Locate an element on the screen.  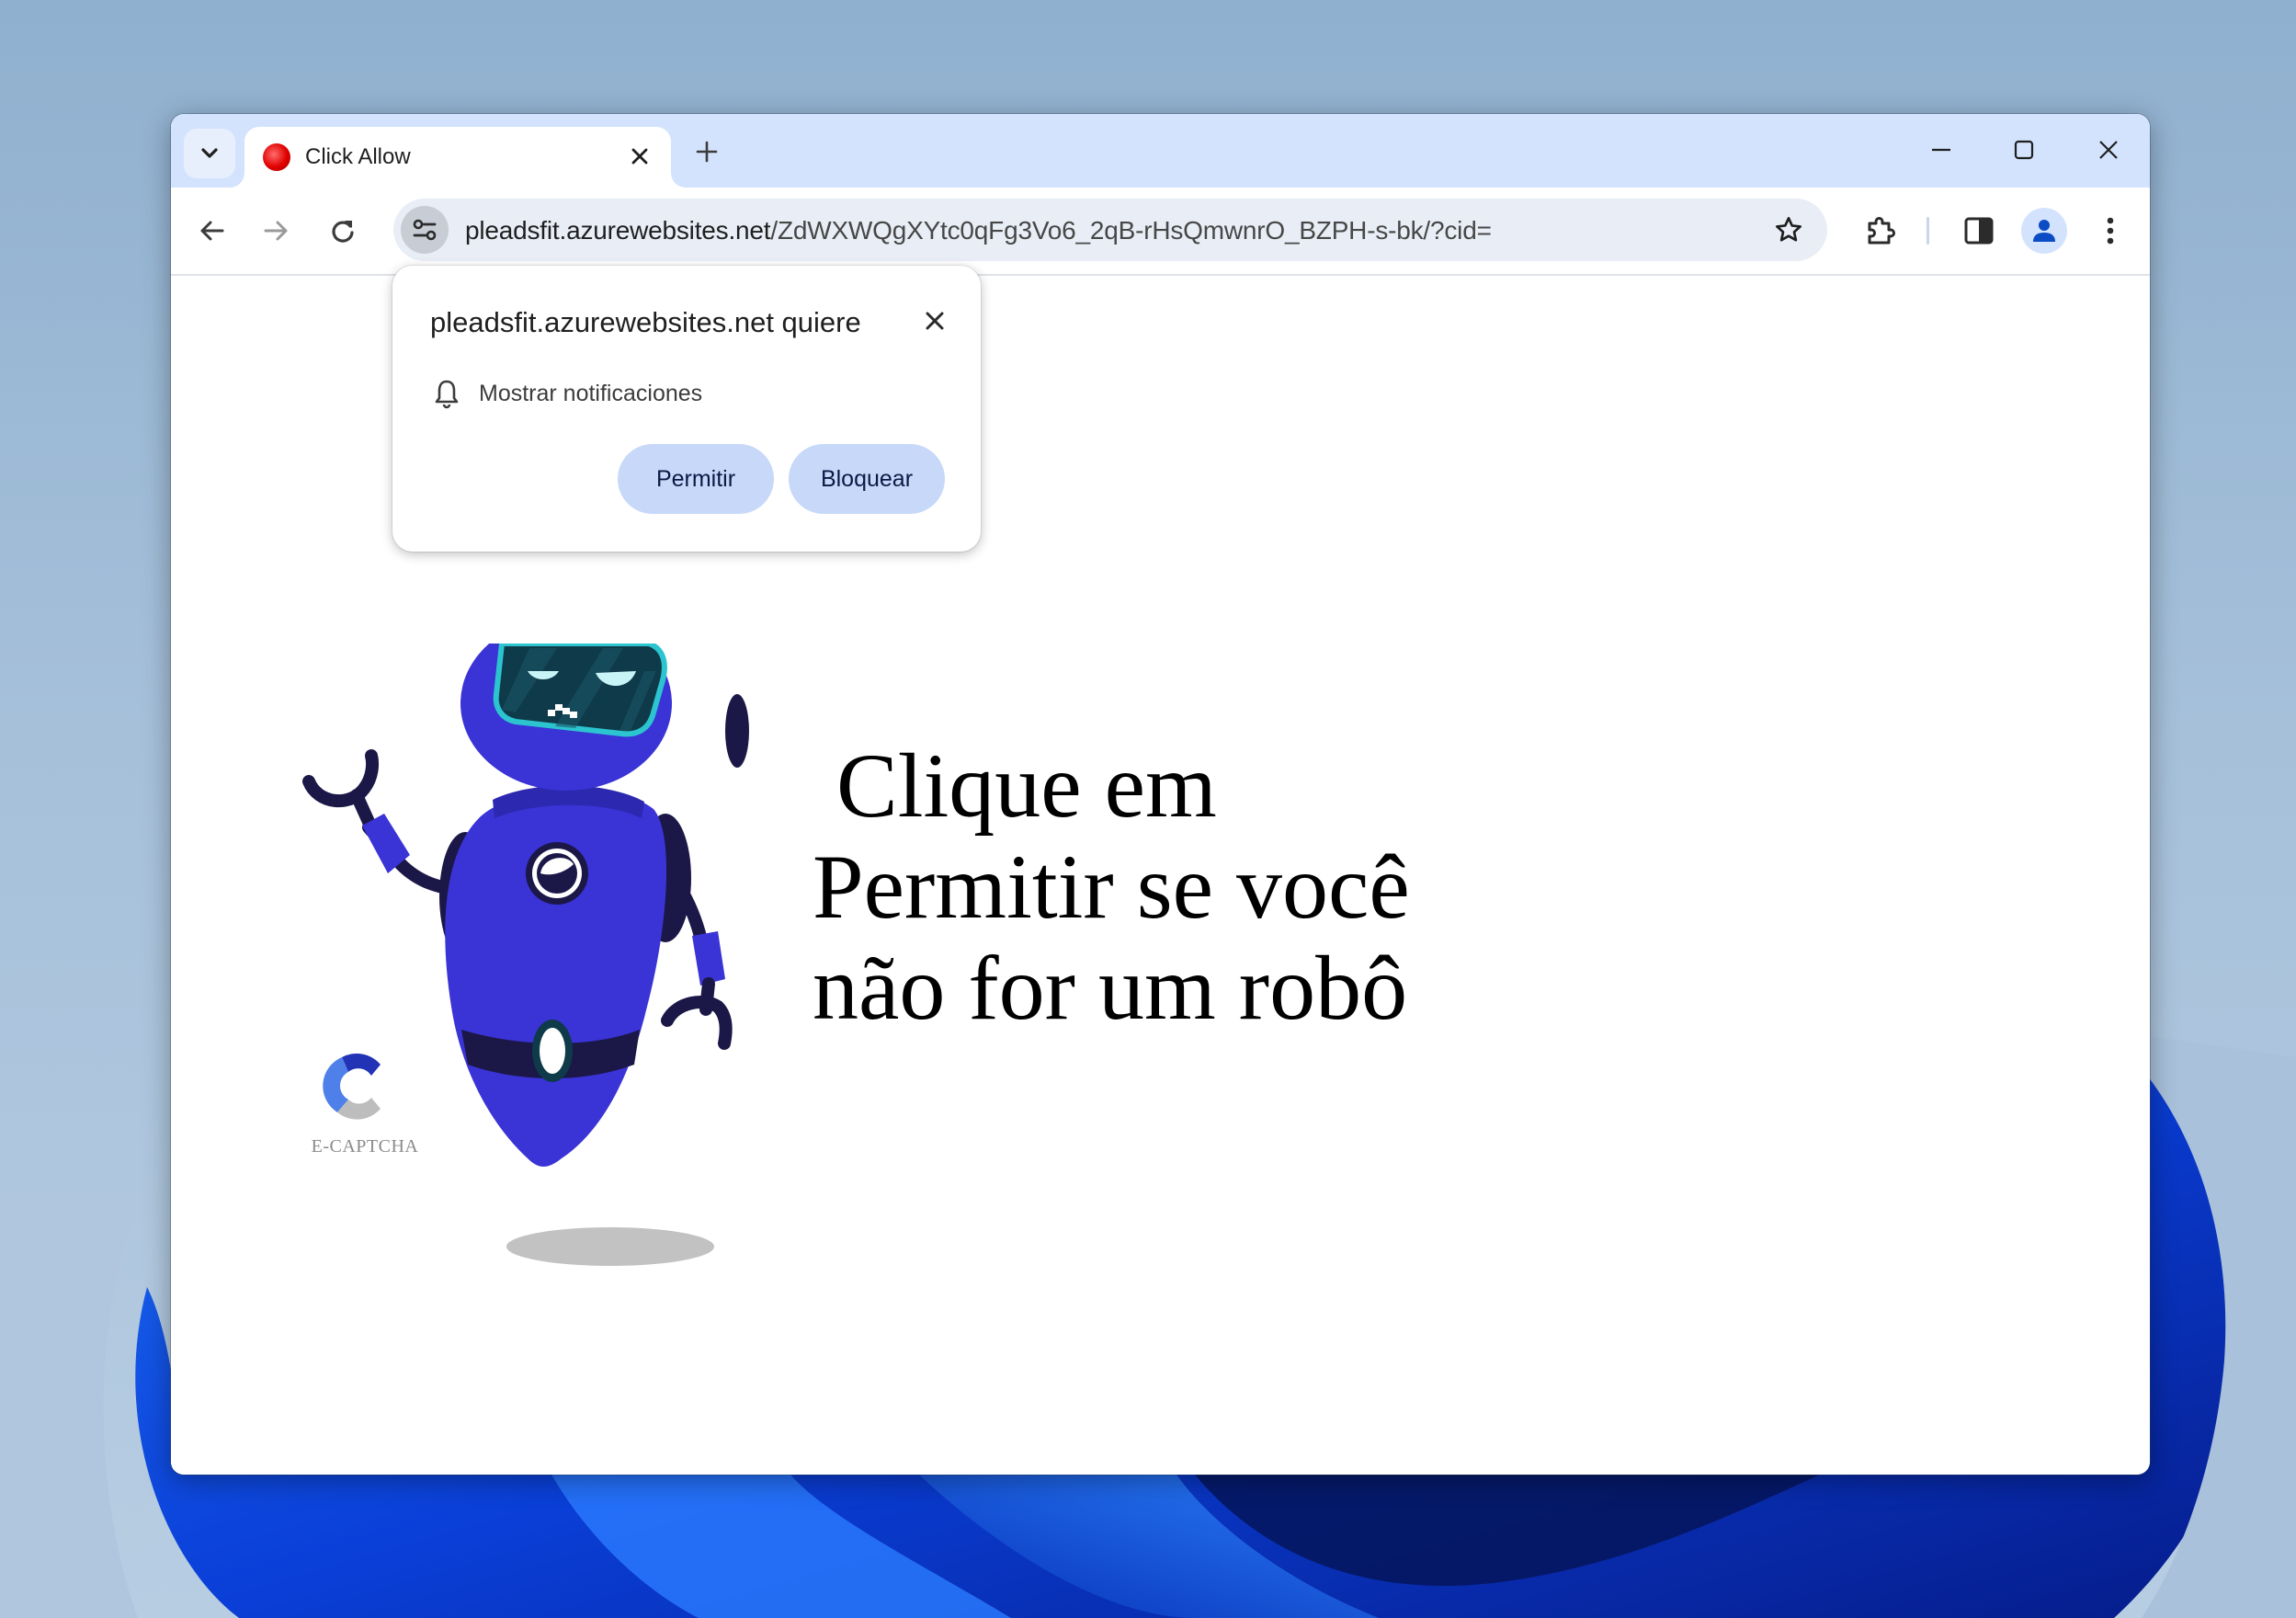
tab-strip: Click Allow is located at coordinates (1161, 151).